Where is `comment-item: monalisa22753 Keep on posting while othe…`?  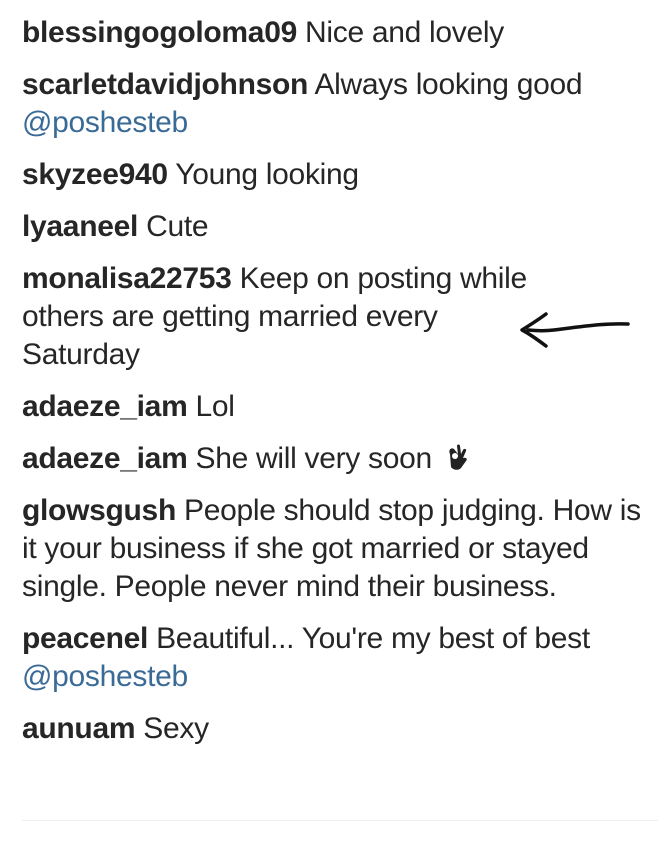
comment-item: monalisa22753 Keep on posting while othe… is located at coordinates (282, 317).